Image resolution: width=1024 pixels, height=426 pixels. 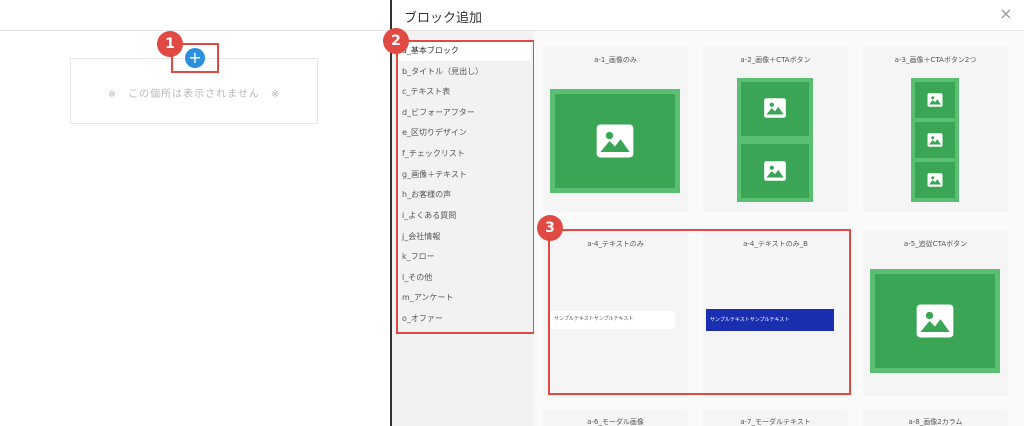 What do you see at coordinates (615, 60) in the screenshot?
I see `block-title: a-1_画像のみ` at bounding box center [615, 60].